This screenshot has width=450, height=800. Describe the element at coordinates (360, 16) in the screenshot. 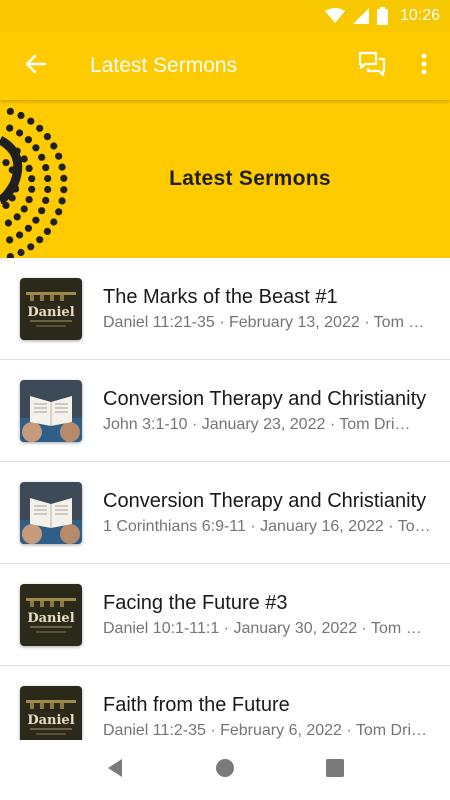

I see `signal-icon` at that location.